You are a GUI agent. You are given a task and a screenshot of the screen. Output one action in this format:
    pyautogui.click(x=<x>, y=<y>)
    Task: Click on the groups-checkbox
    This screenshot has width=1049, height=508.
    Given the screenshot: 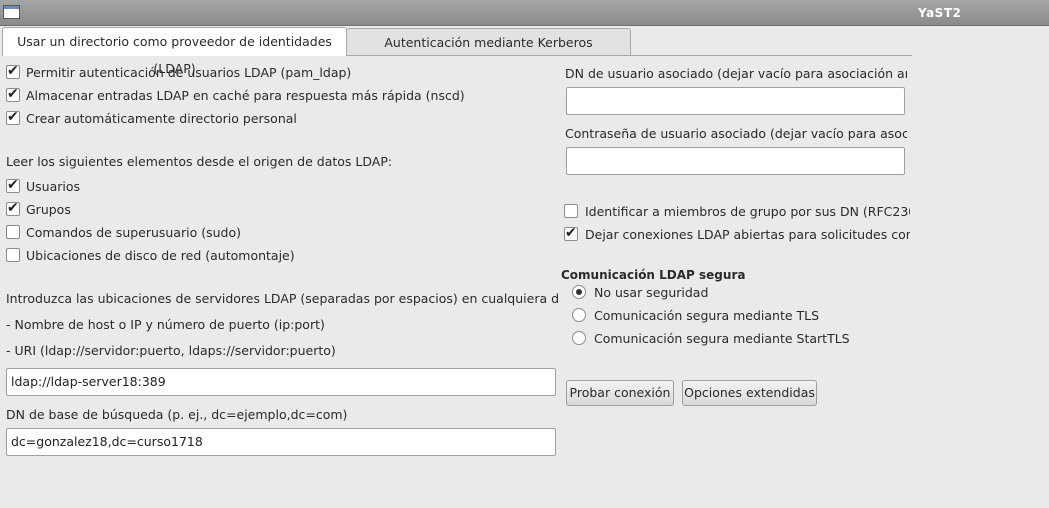 What is the action you would take?
    pyautogui.click(x=13, y=208)
    